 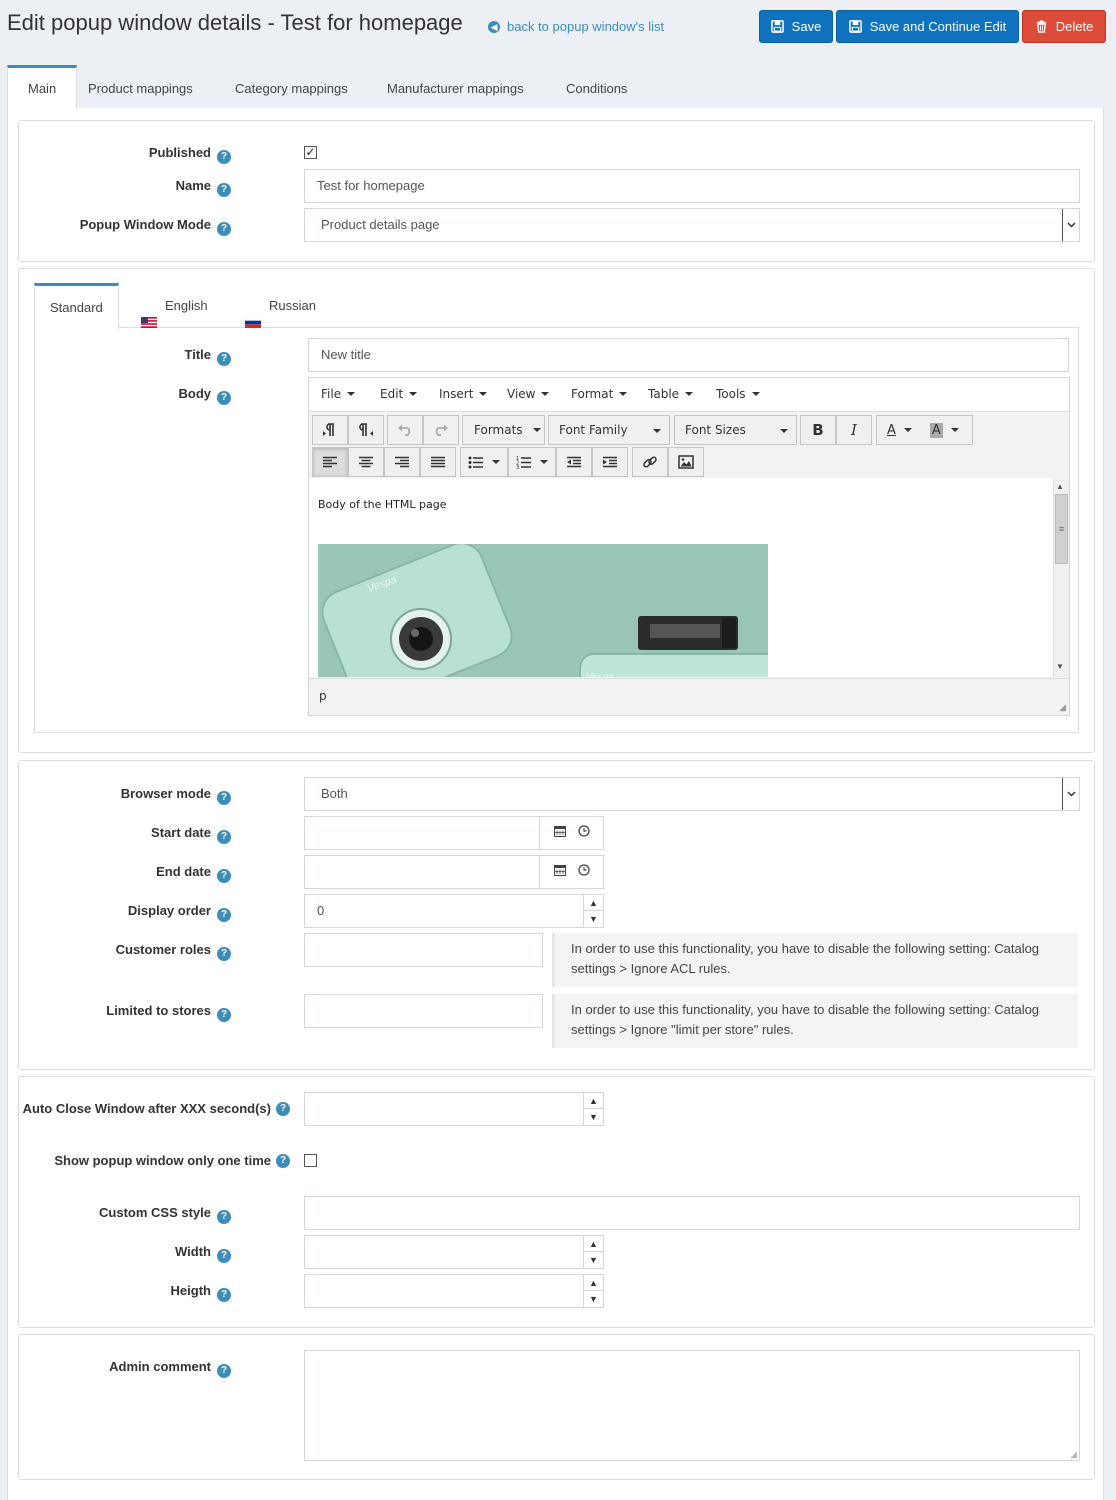 What do you see at coordinates (692, 225) in the screenshot?
I see `popup-mode-select: Product details page` at bounding box center [692, 225].